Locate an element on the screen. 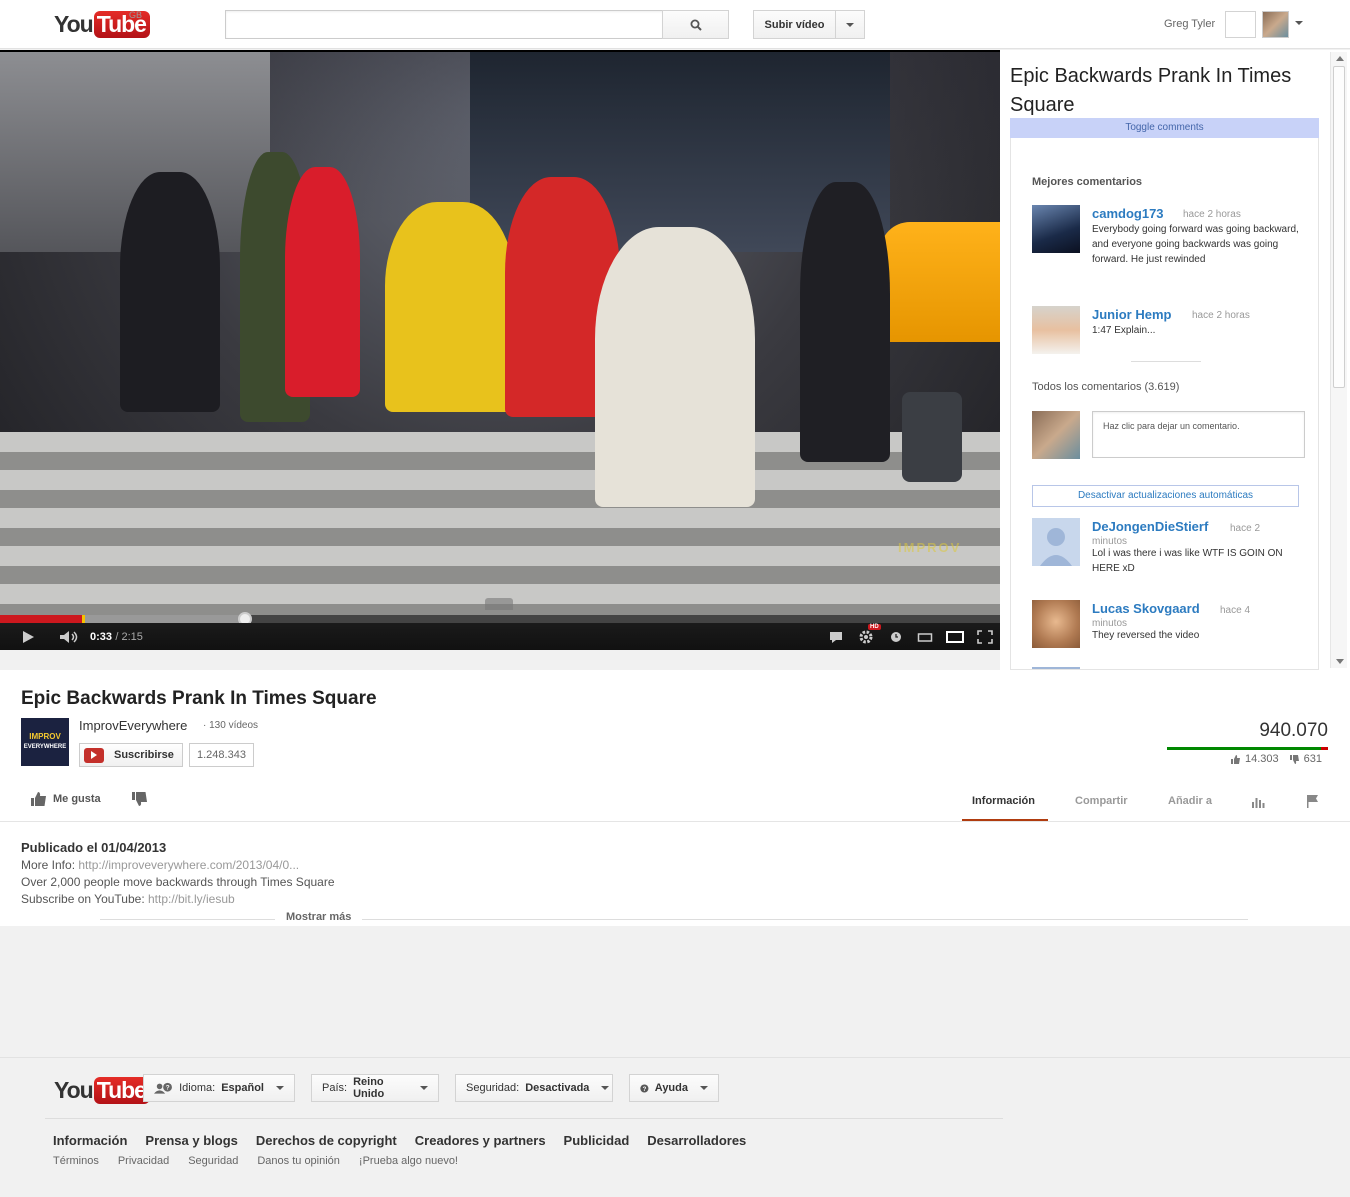  masthead: You Tube GB Subir vídeo Greg Tyler is located at coordinates (675, 24).